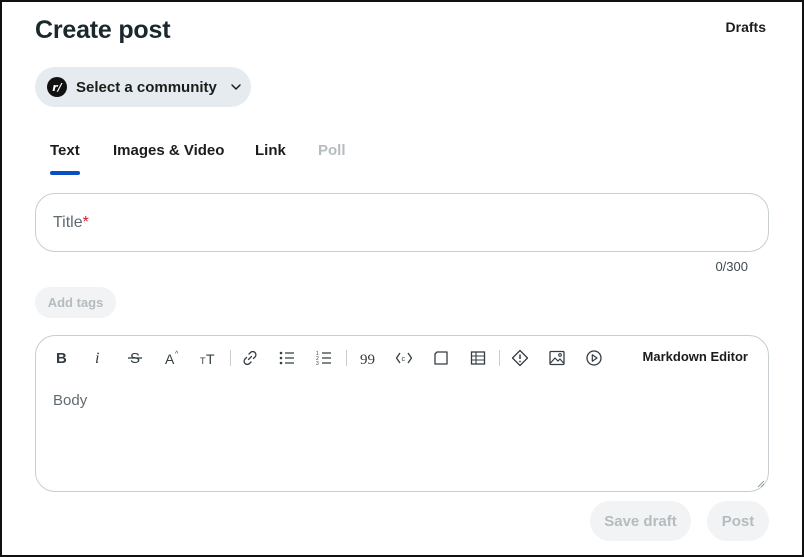 This screenshot has width=804, height=557. I want to click on code-block-icon, so click(441, 358).